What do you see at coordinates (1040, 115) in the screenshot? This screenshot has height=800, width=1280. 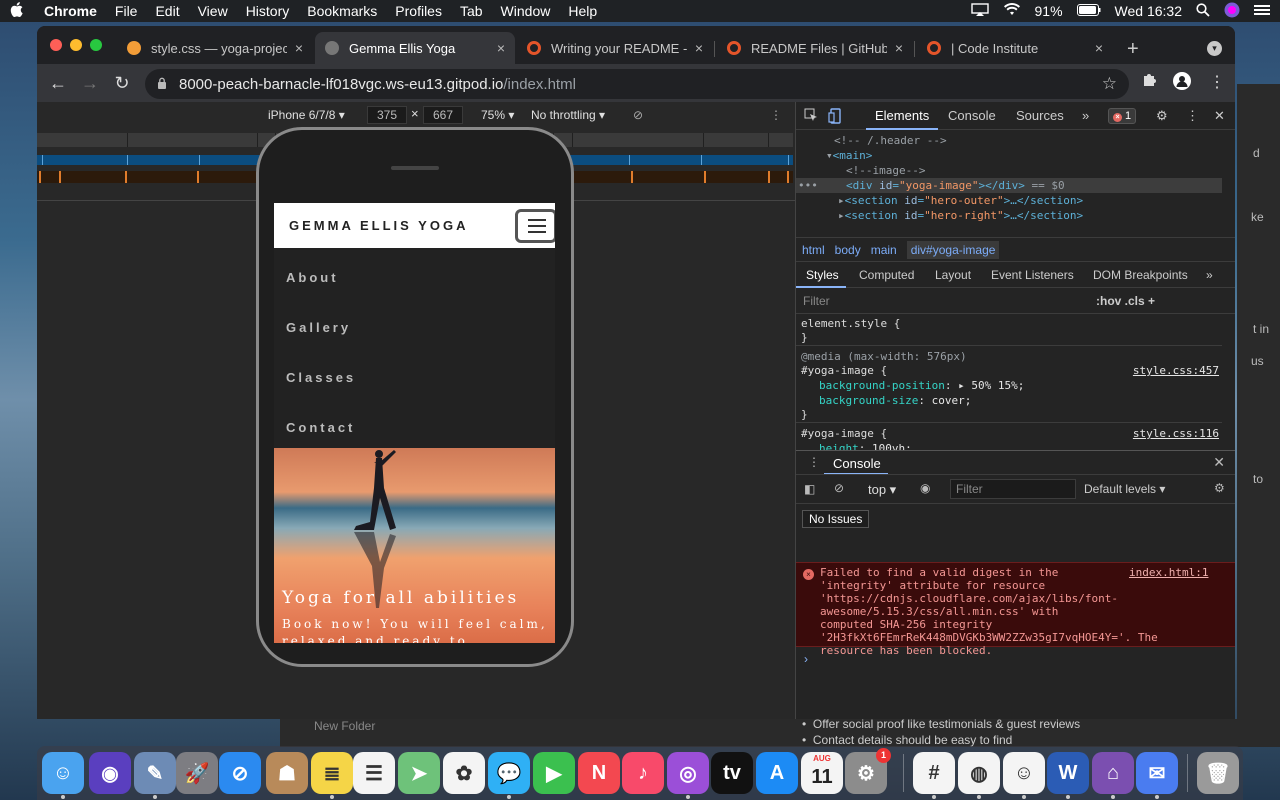 I see `tab-sources: Sources` at bounding box center [1040, 115].